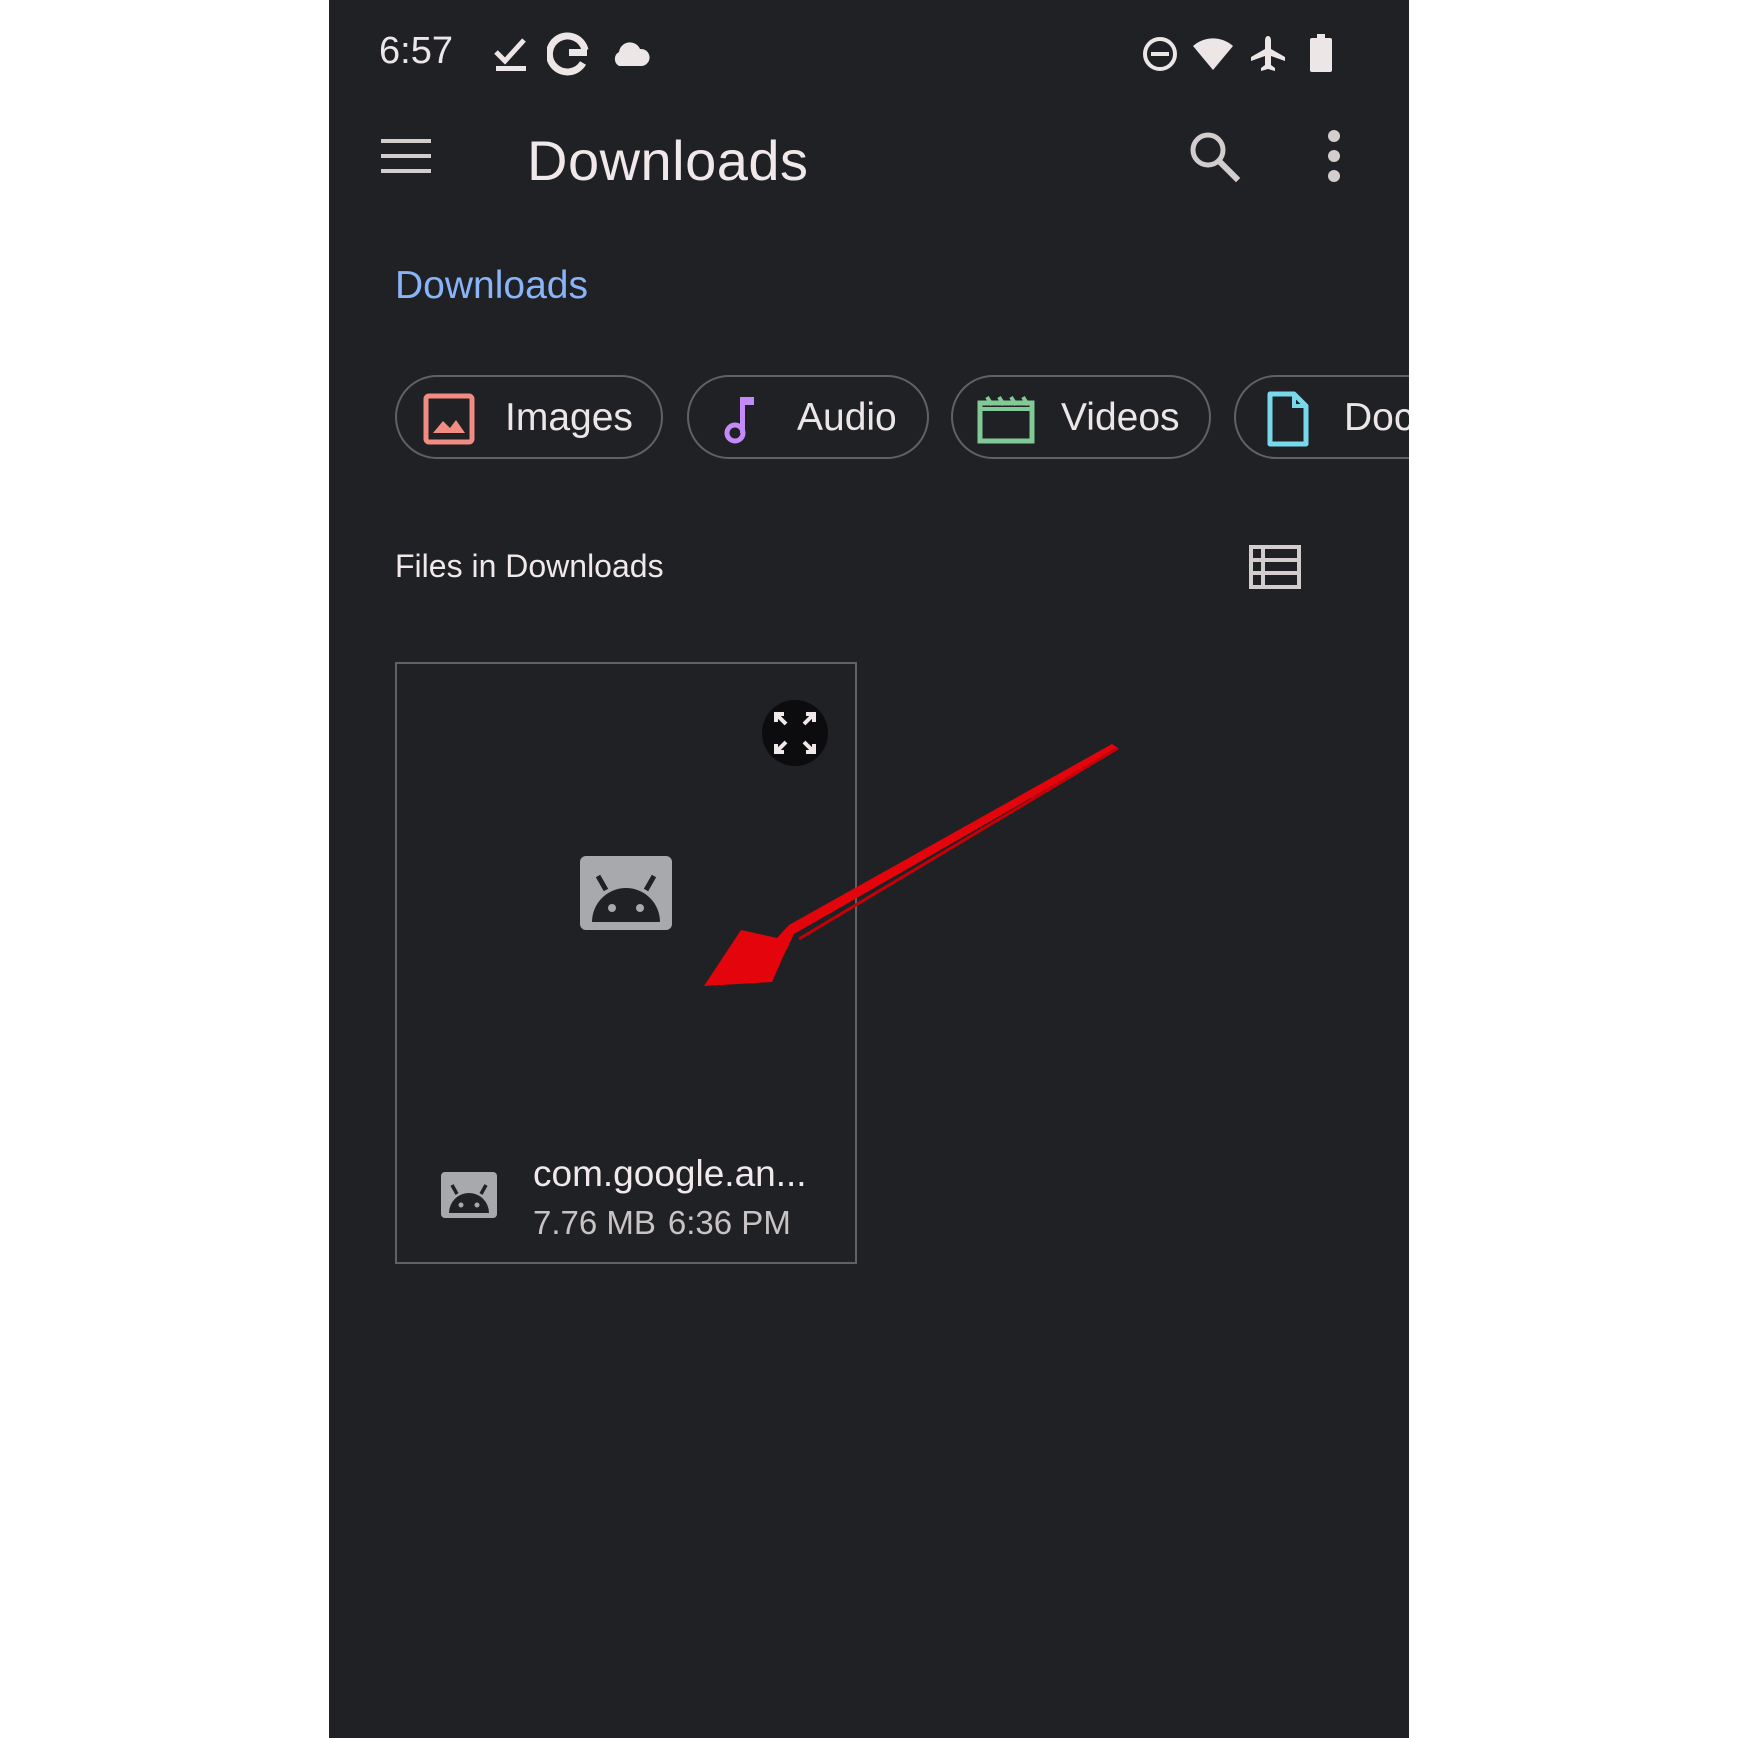  Describe the element at coordinates (568, 54) in the screenshot. I see `google-icon` at that location.